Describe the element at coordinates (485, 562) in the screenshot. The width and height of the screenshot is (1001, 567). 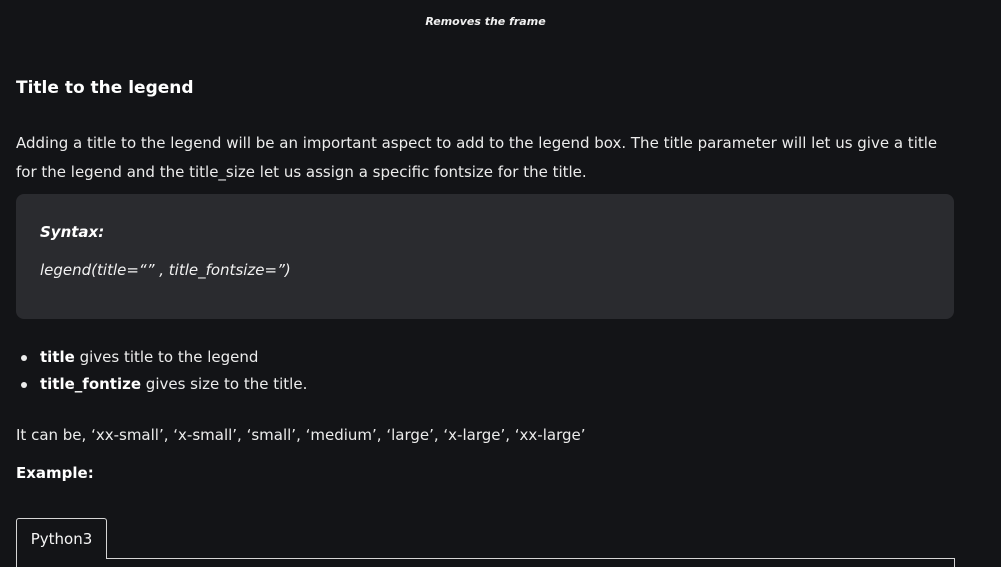
I see `code-panel` at that location.